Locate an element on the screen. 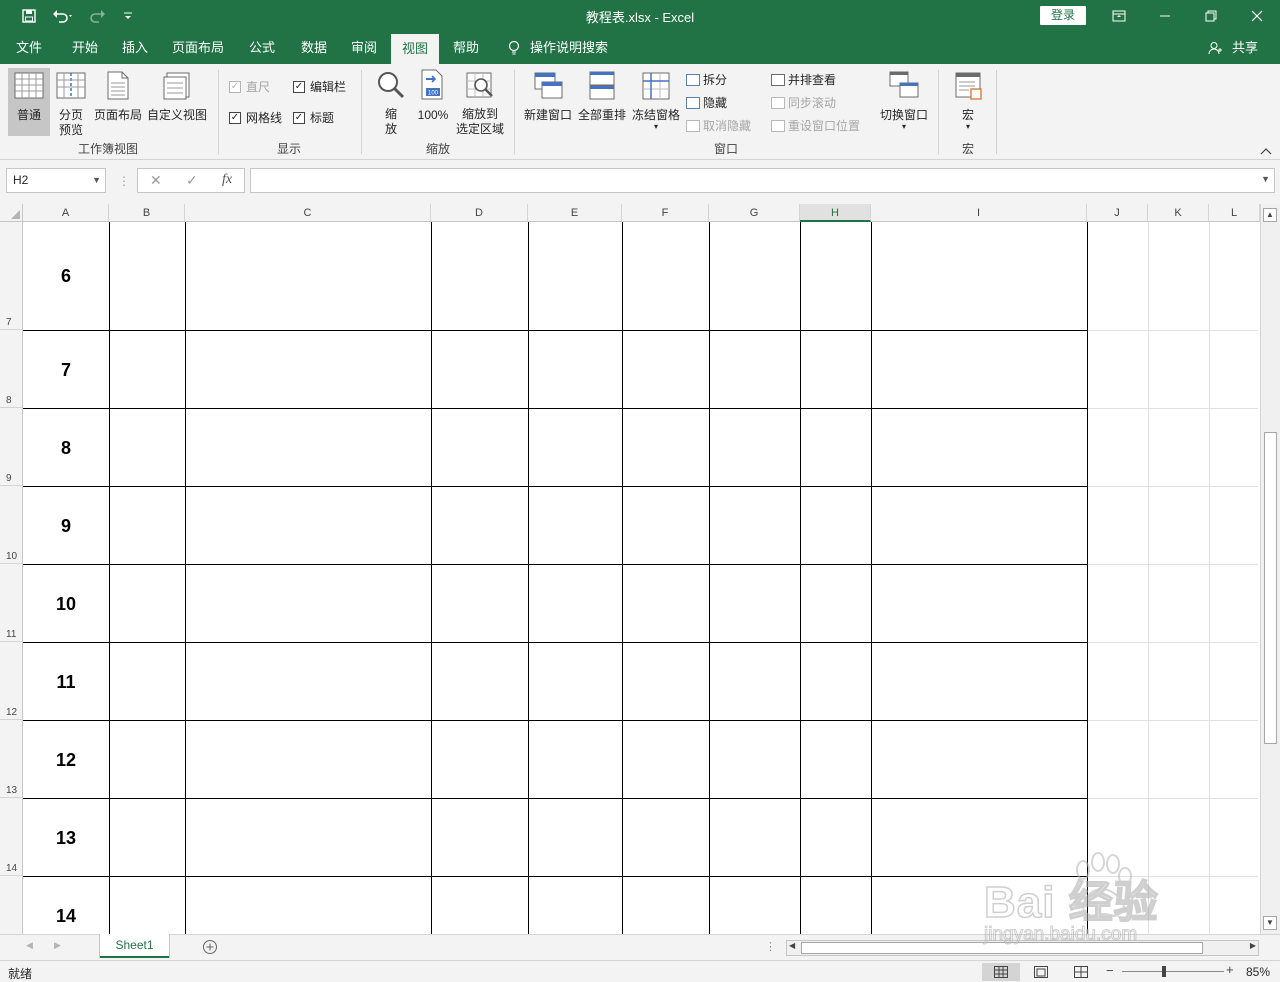  tab-review: 审阅 is located at coordinates (364, 48).